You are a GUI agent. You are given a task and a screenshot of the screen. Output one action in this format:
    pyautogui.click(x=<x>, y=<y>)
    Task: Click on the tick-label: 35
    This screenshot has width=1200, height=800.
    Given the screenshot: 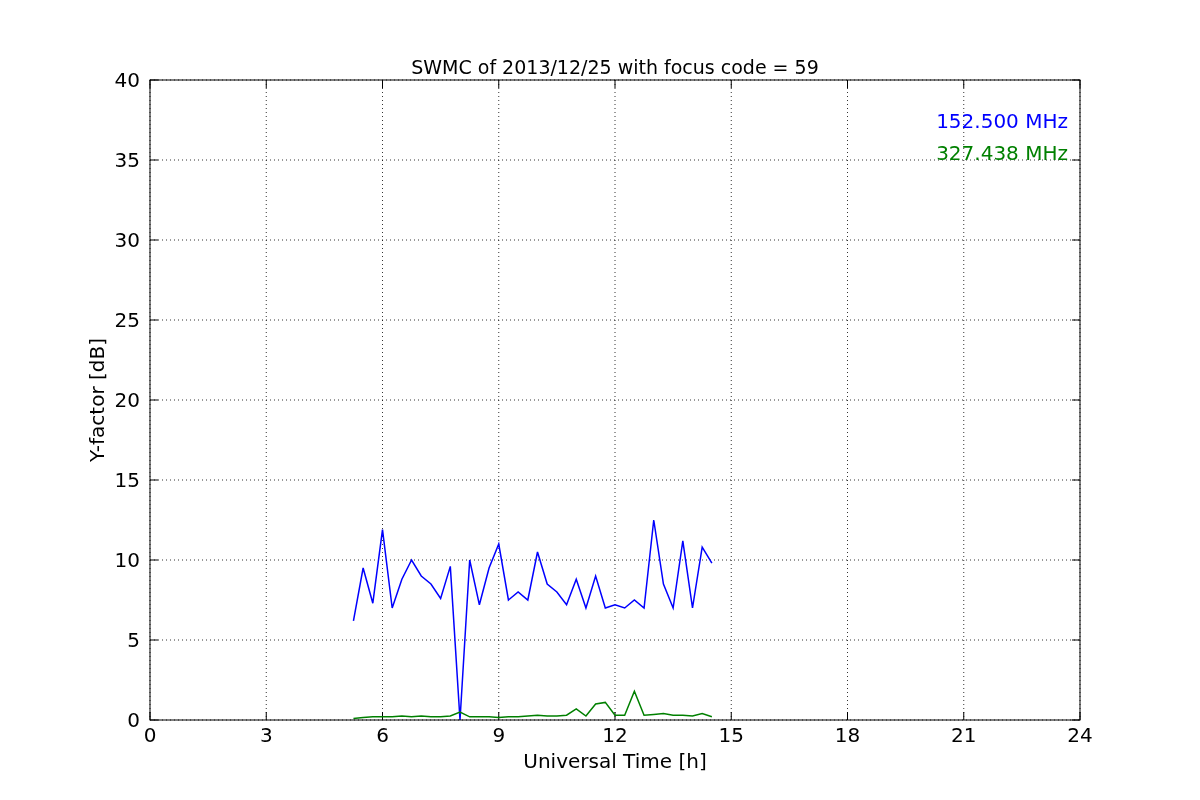 What is the action you would take?
    pyautogui.click(x=127, y=160)
    